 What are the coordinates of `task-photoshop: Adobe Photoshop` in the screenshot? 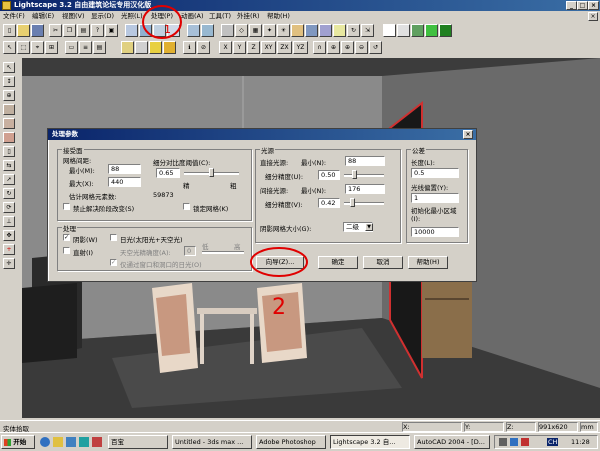 It's located at (291, 442).